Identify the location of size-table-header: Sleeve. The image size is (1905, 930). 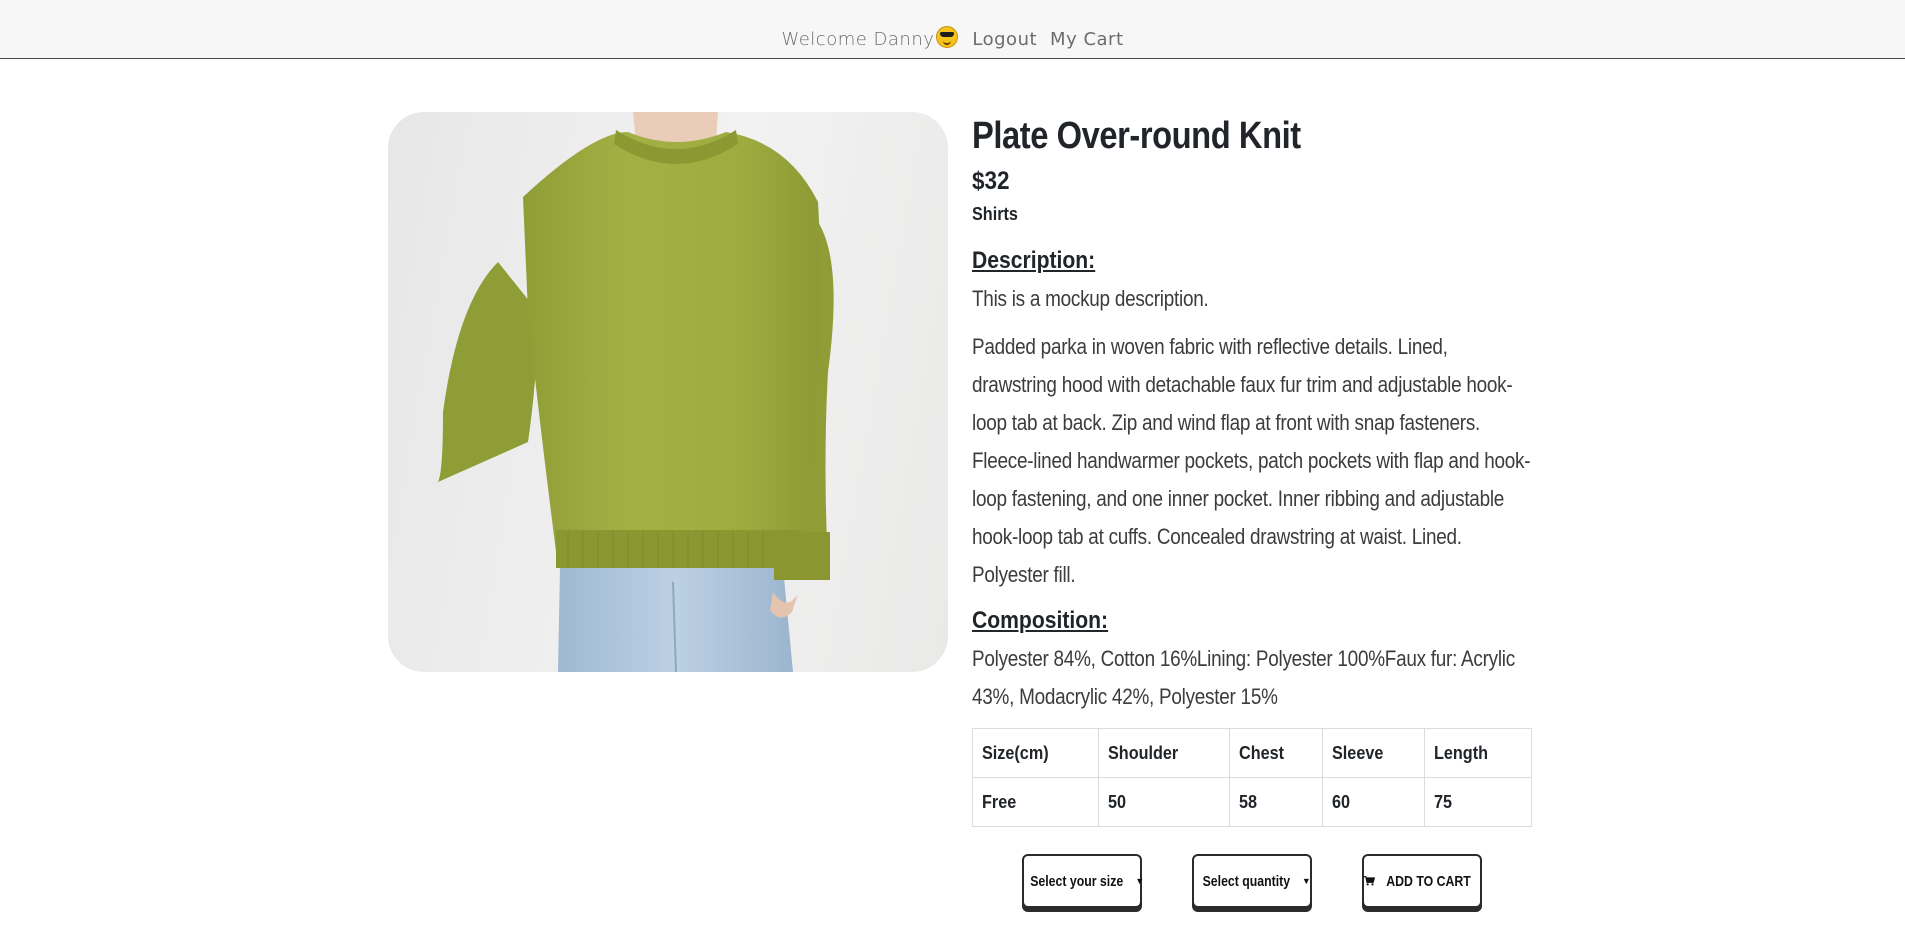
(1373, 753).